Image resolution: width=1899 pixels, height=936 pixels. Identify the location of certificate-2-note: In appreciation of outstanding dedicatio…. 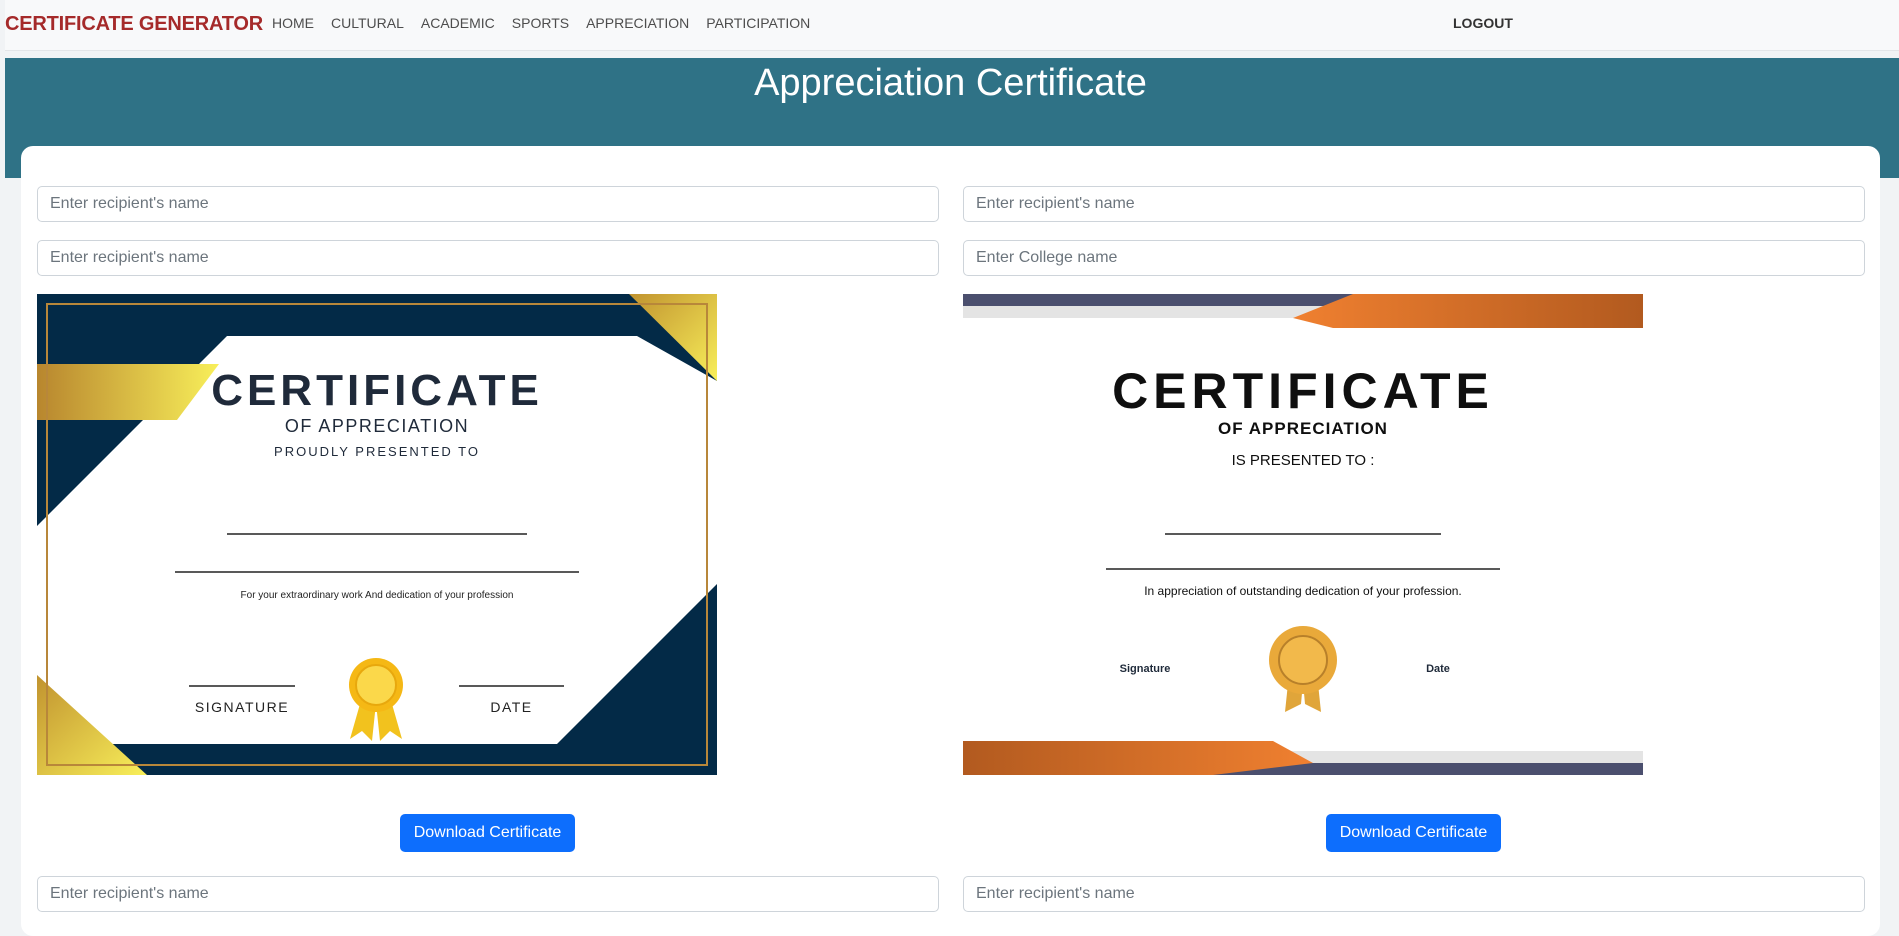
(1303, 591).